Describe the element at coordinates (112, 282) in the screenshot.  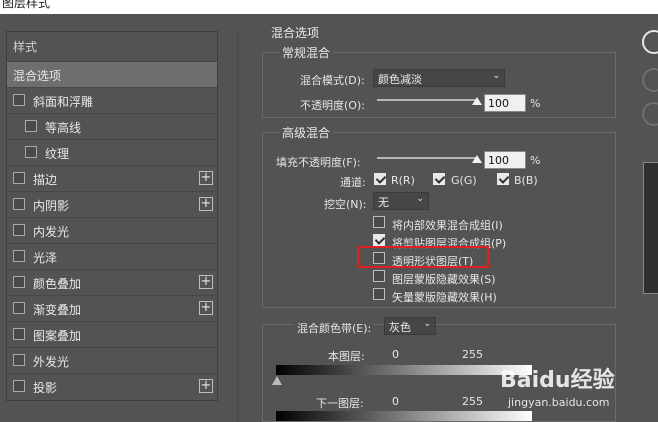
I see `style-item: 颜色叠加 +` at that location.